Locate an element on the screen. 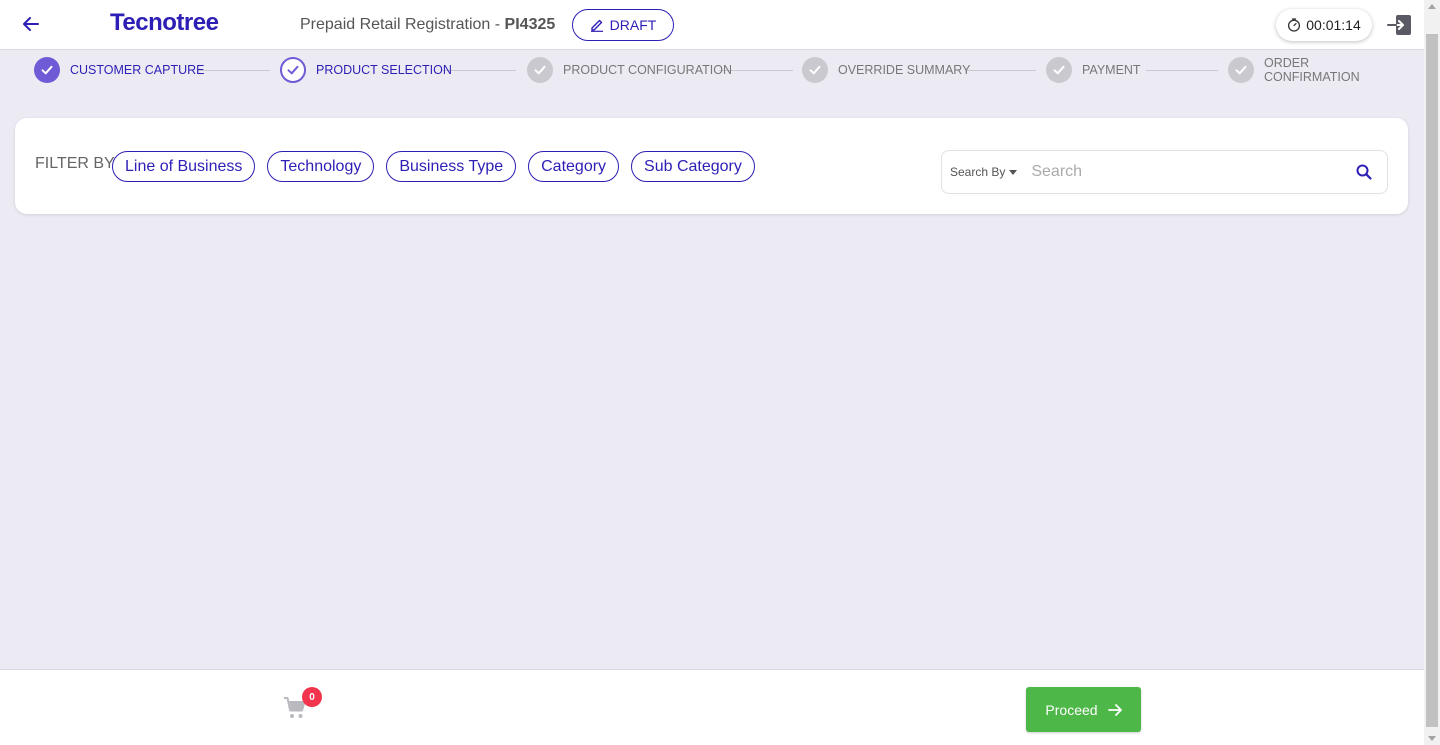 The width and height of the screenshot is (1440, 745). step-label: OVERRIDE SUMMARY is located at coordinates (904, 70).